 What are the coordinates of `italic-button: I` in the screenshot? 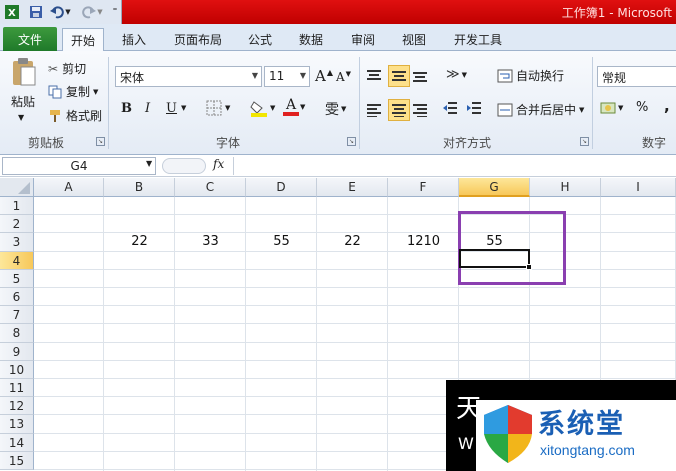 It's located at (147, 108).